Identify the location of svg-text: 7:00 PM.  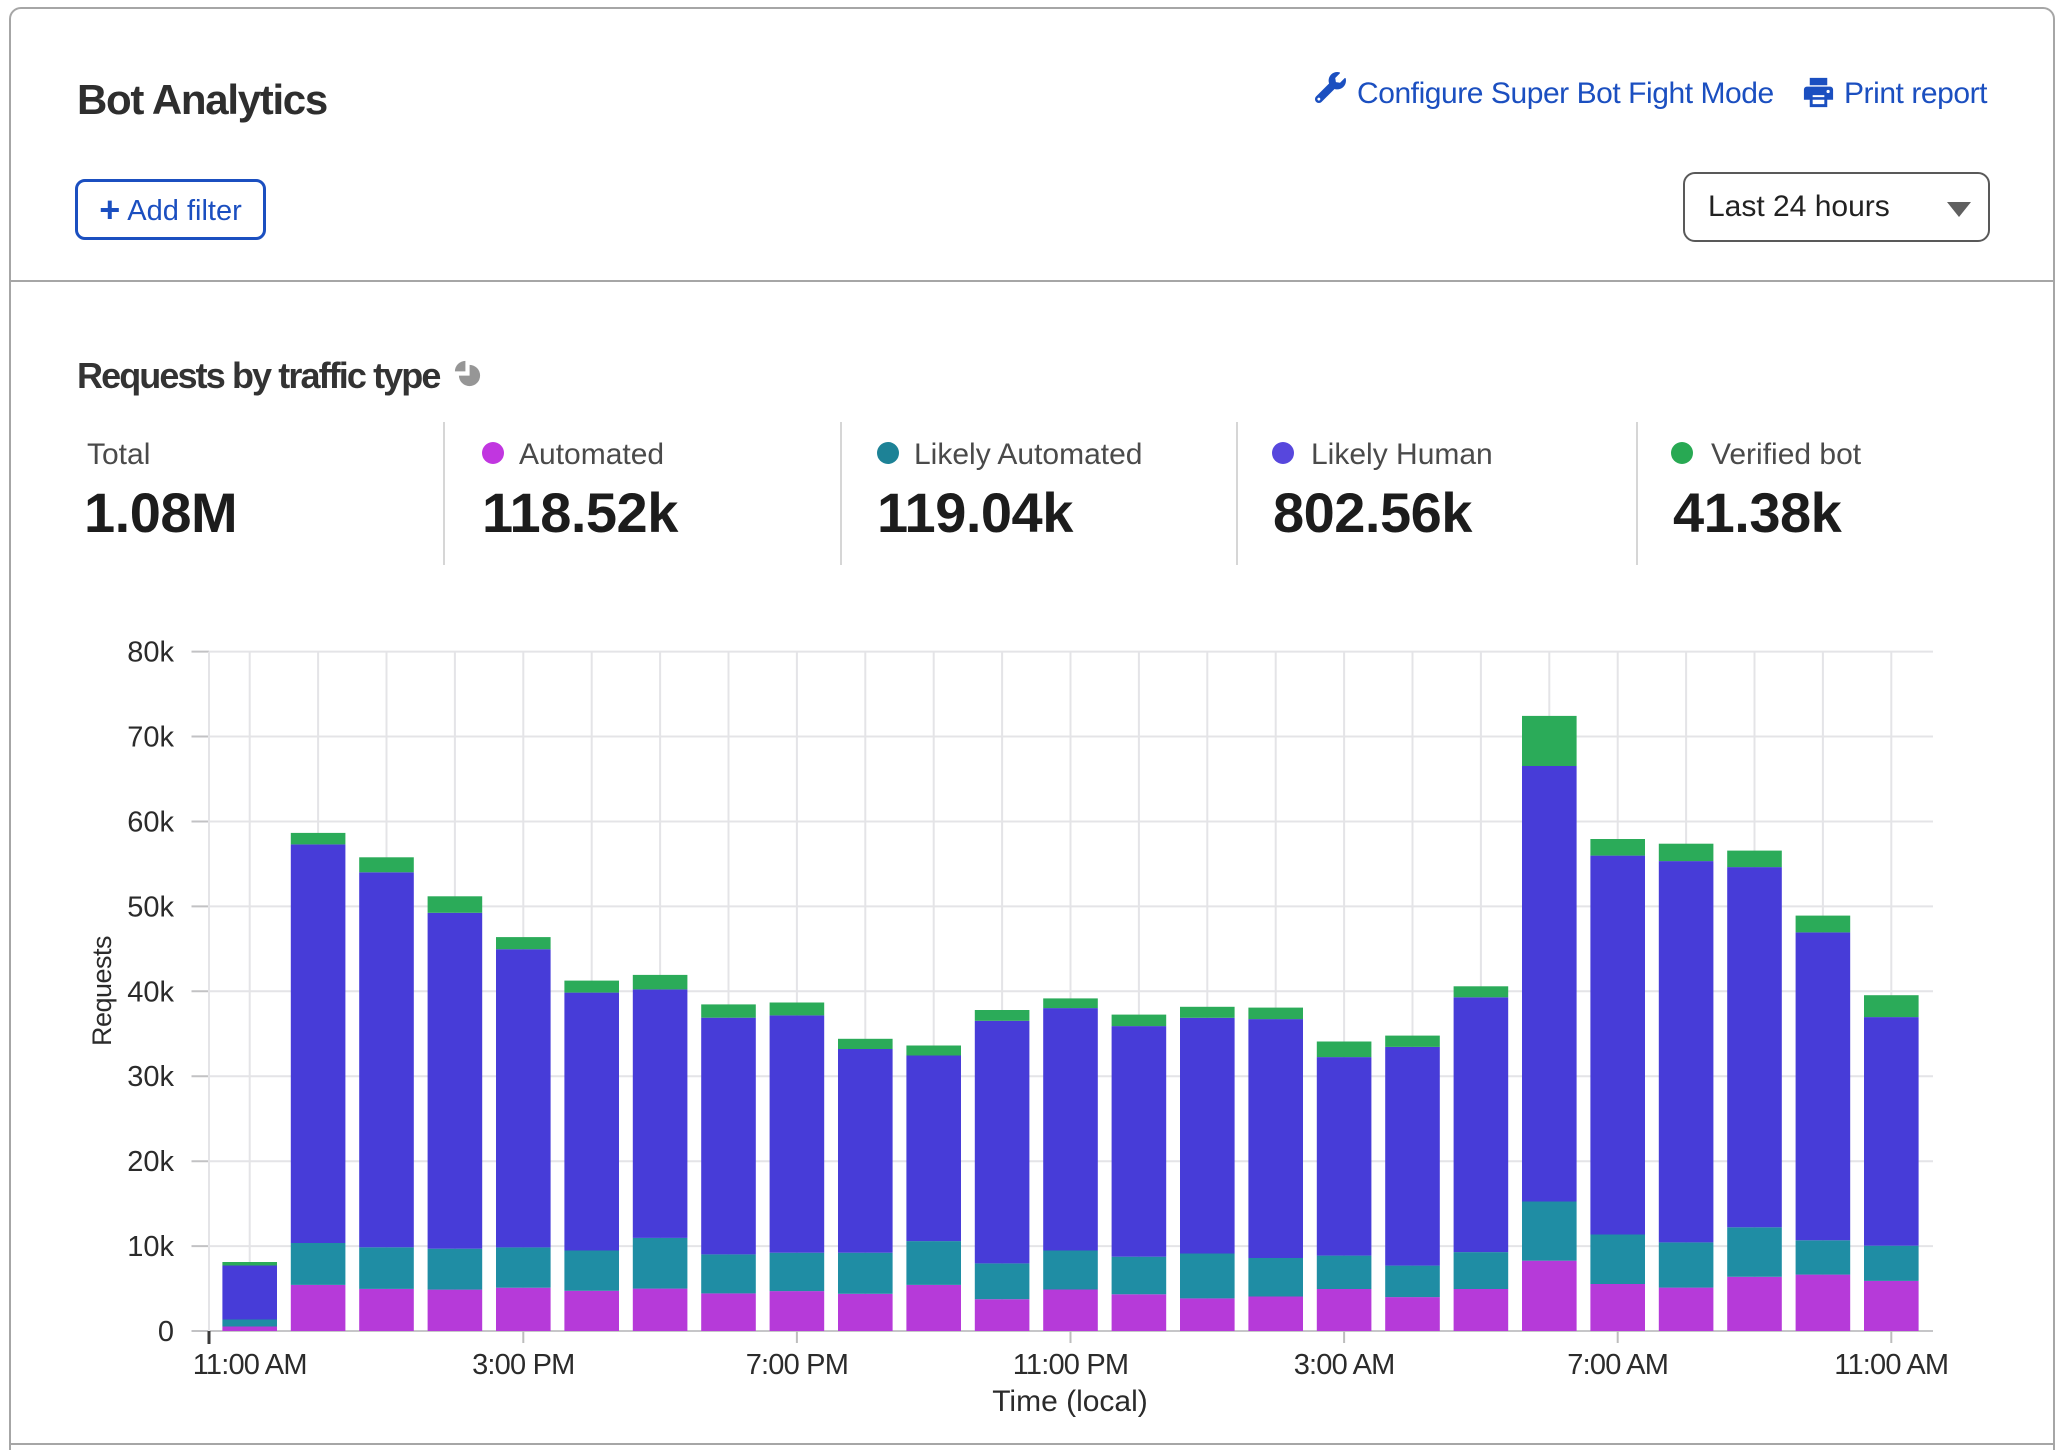
(797, 1365).